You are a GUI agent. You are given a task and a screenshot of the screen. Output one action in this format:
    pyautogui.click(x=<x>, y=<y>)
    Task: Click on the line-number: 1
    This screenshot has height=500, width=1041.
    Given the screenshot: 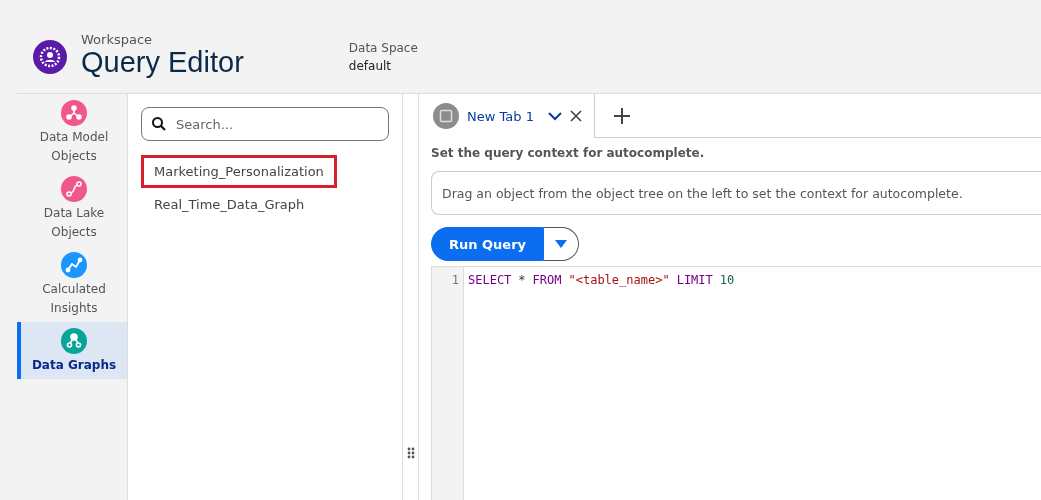 What is the action you would take?
    pyautogui.click(x=455, y=280)
    